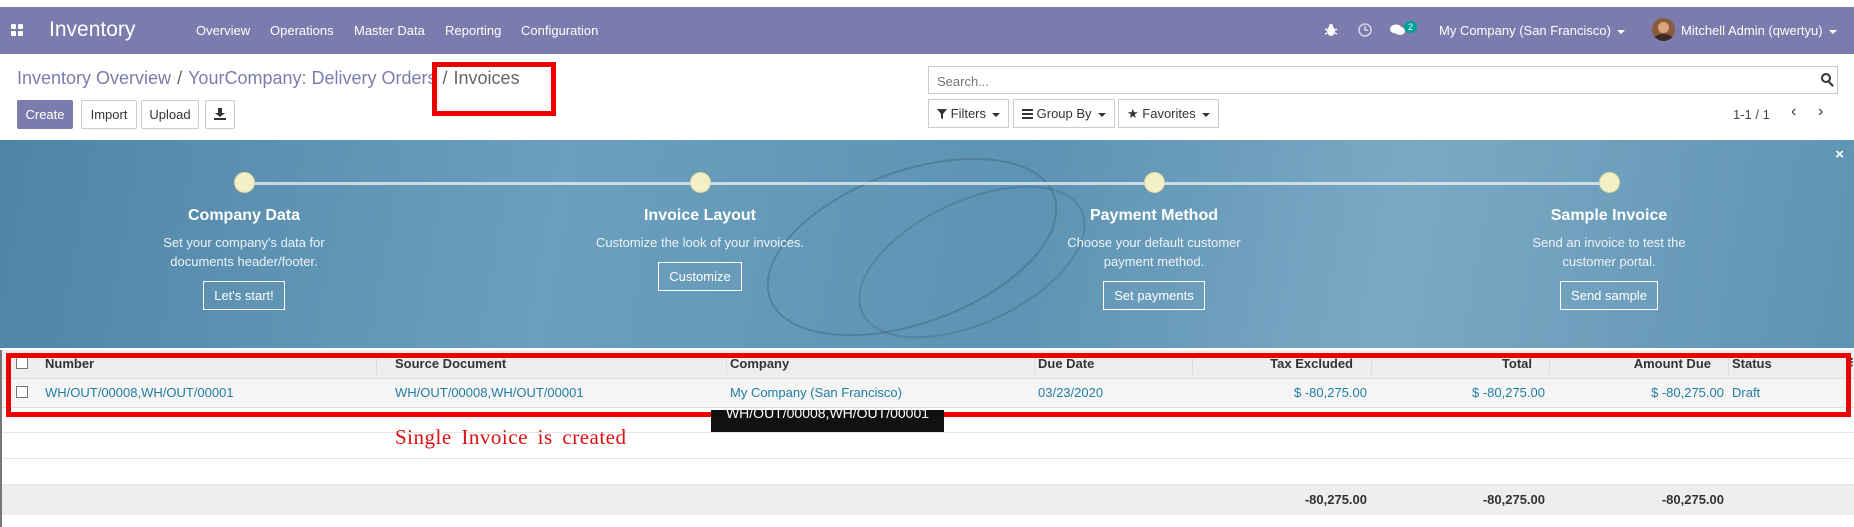 This screenshot has width=1854, height=527. I want to click on search-icon, so click(1826, 78).